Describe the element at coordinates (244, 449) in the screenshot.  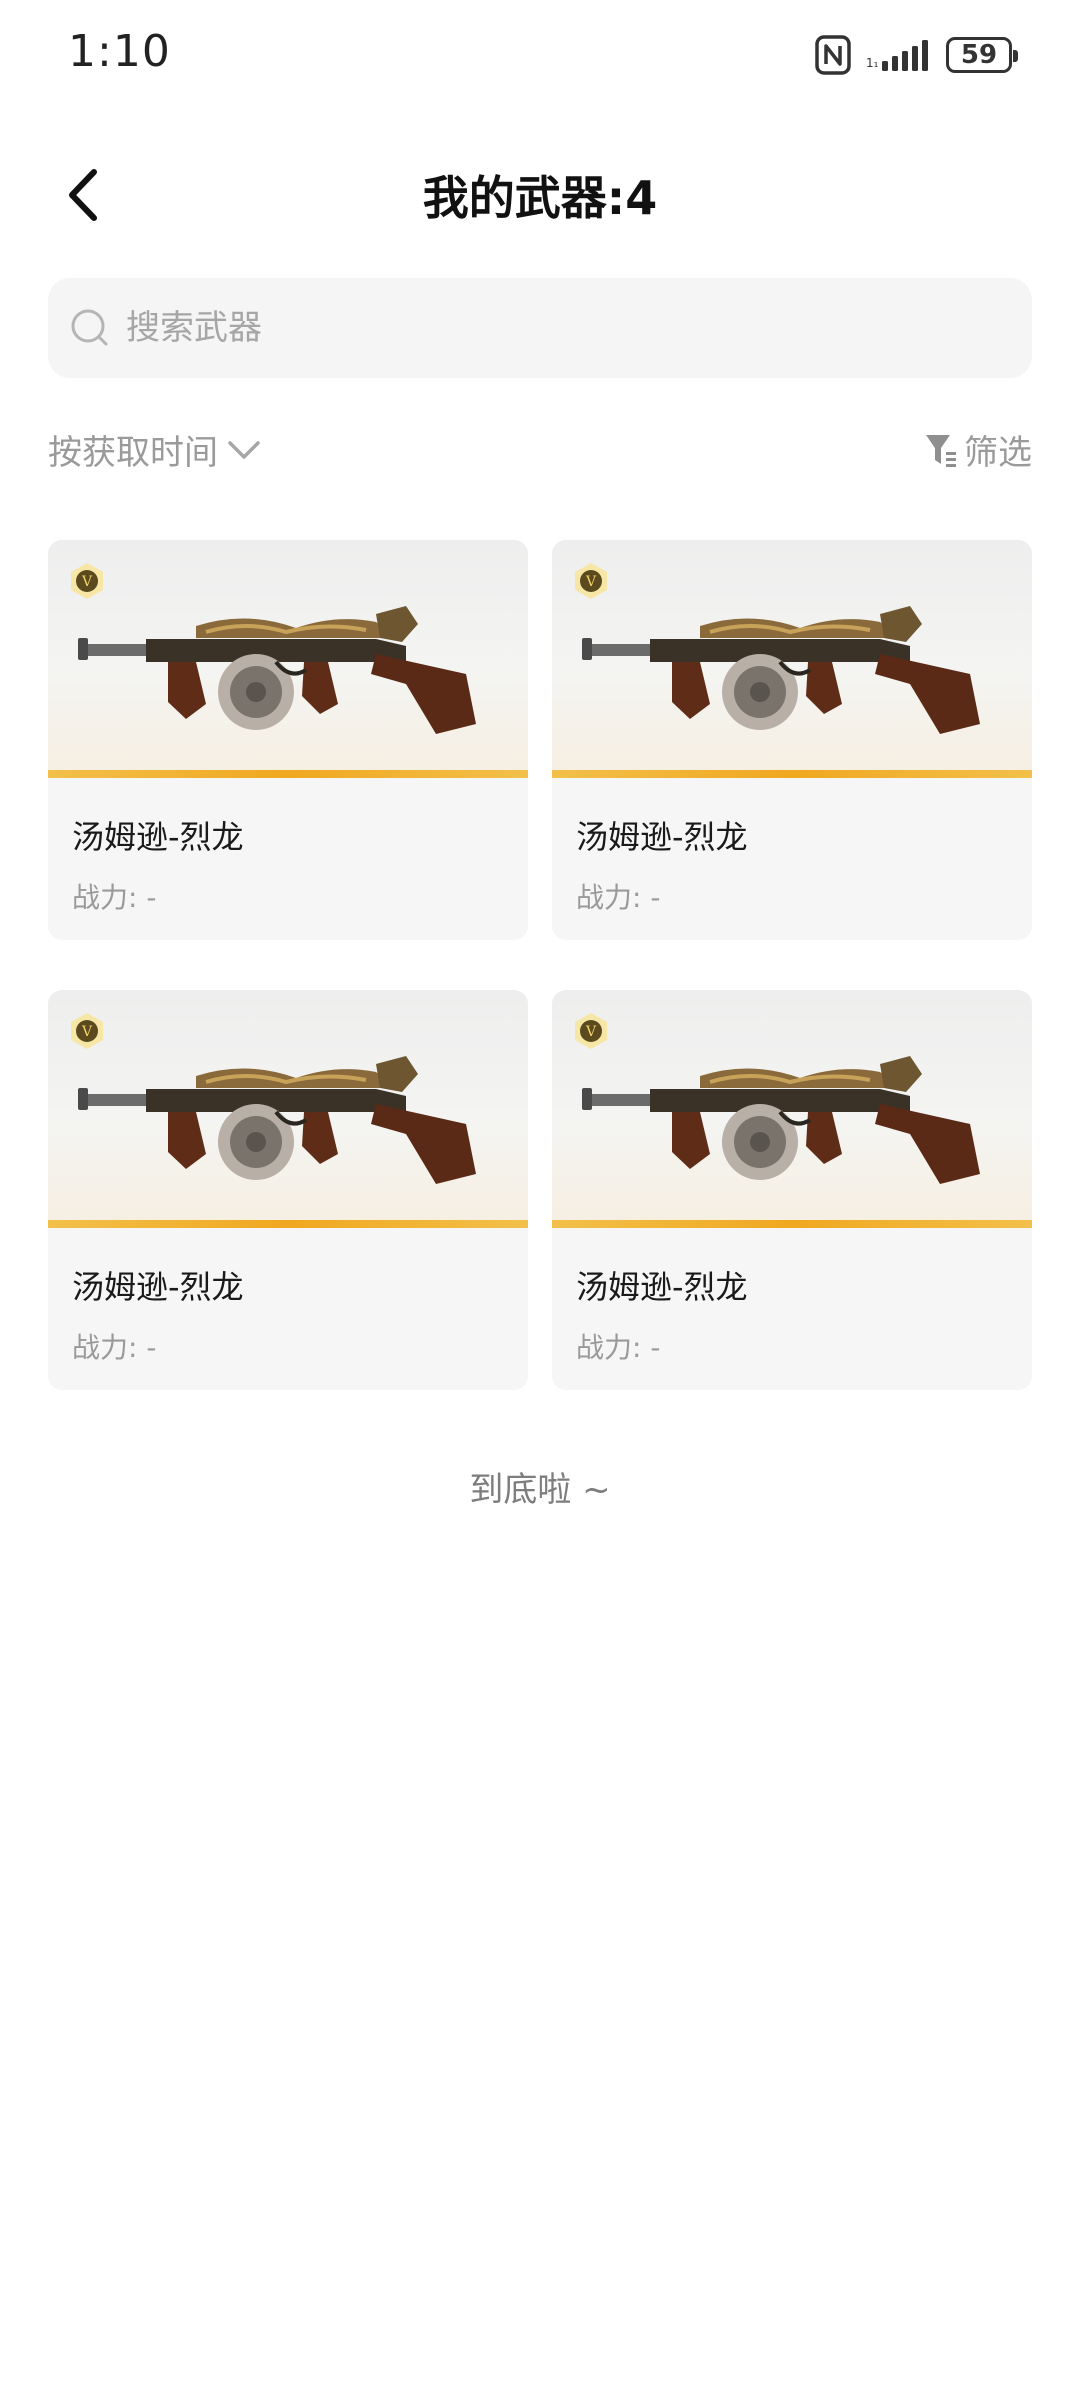
I see `chevron-down-icon` at that location.